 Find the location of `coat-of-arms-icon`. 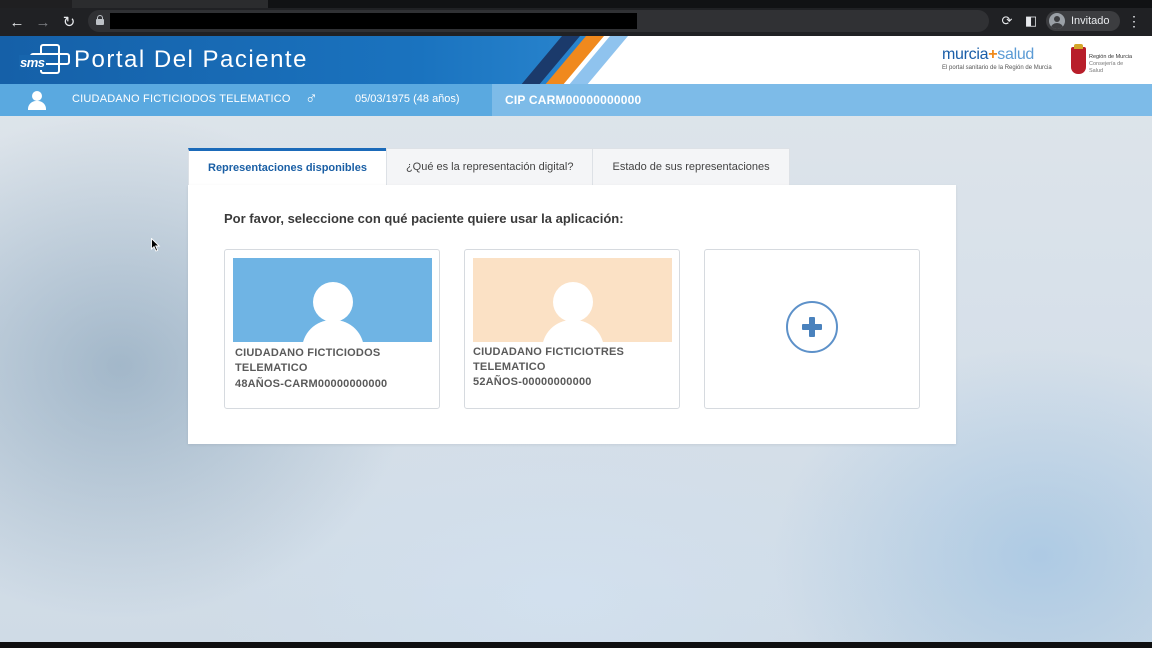

coat-of-arms-icon is located at coordinates (1078, 59).